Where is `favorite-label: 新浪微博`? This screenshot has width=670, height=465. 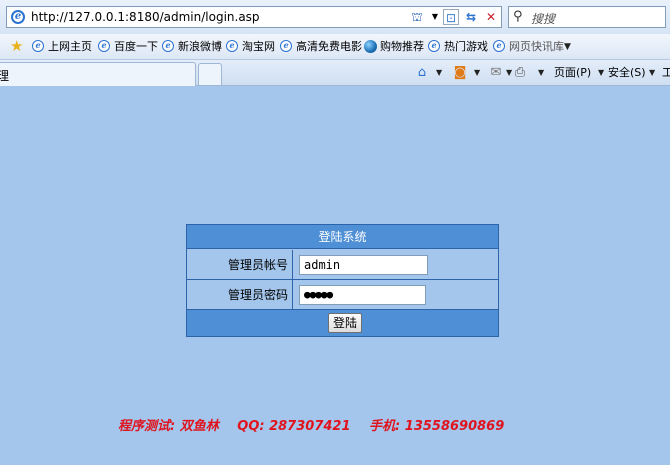
favorite-label: 新浪微博 is located at coordinates (200, 46).